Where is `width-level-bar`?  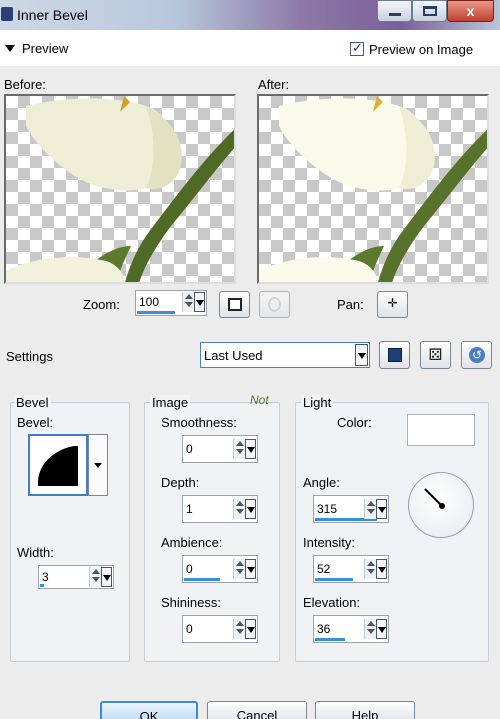
width-level-bar is located at coordinates (42, 585).